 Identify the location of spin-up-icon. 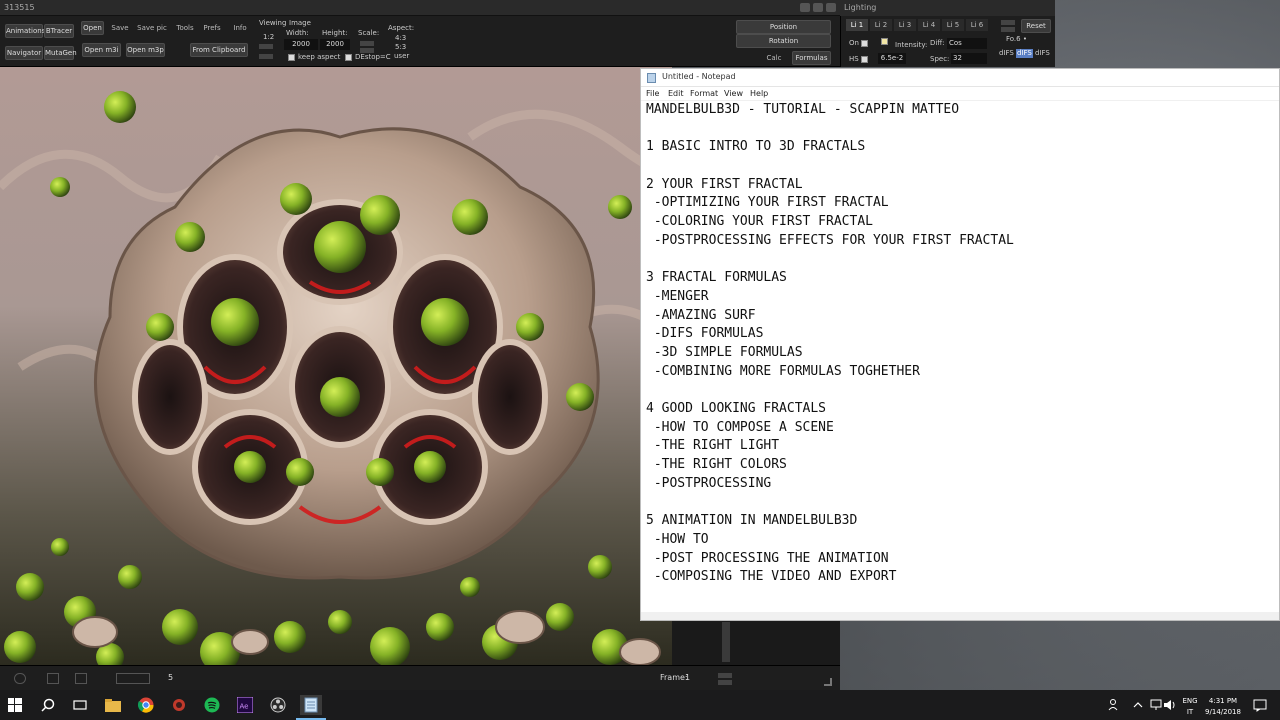
(1008, 22).